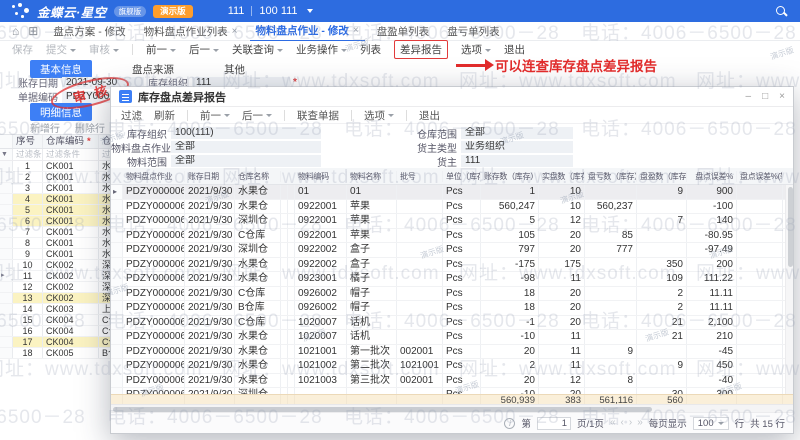 The image size is (800, 440). I want to click on table-cell: CK002, so click(71, 265).